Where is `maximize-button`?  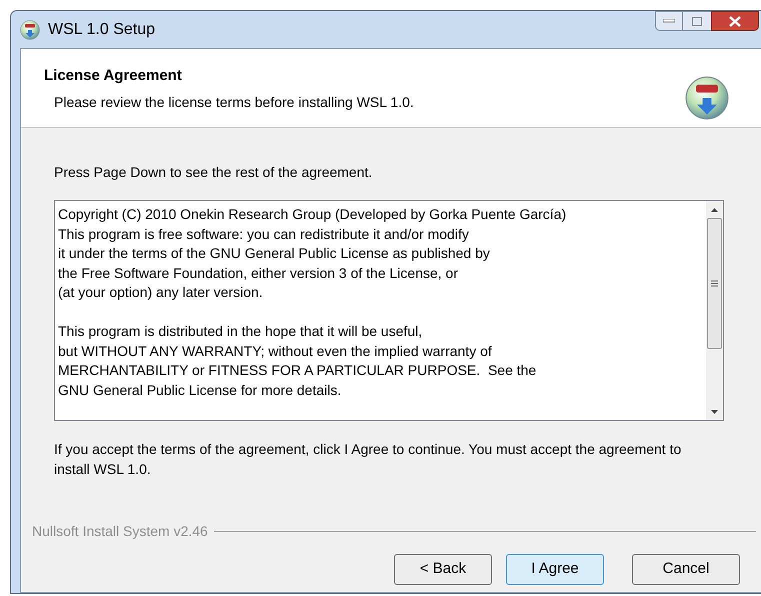 maximize-button is located at coordinates (697, 21).